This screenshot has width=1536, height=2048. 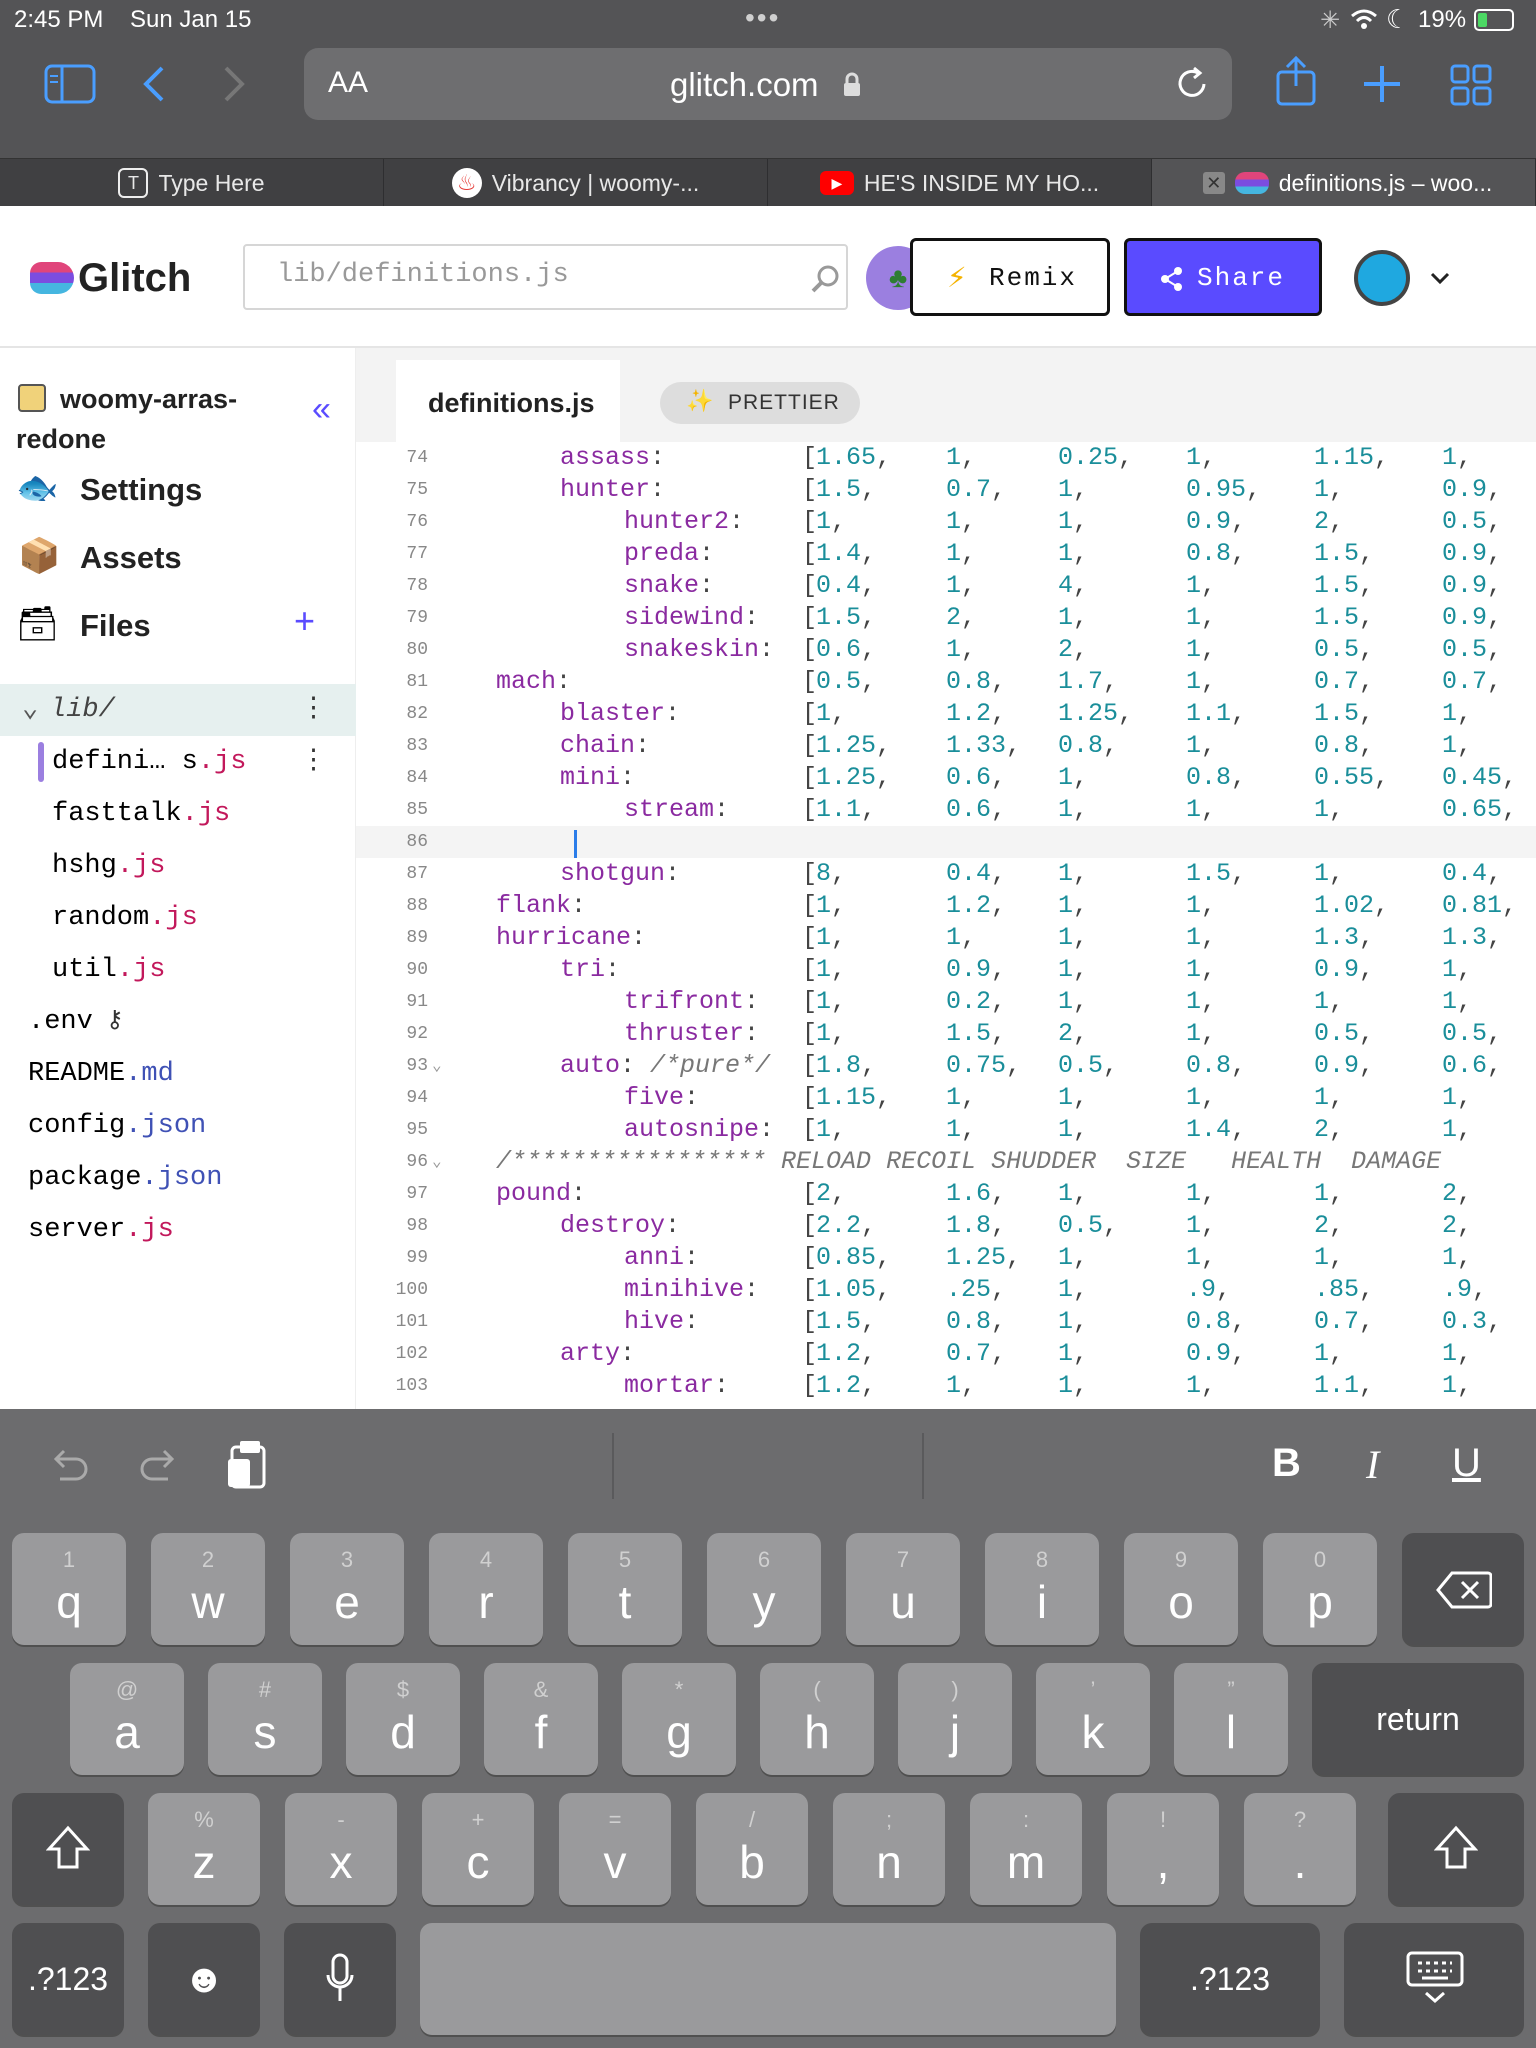 What do you see at coordinates (946, 490) in the screenshot?
I see `code-line: 75 hunter: [1.5, 0.7, 1, 0.95, 1, 0.9,` at bounding box center [946, 490].